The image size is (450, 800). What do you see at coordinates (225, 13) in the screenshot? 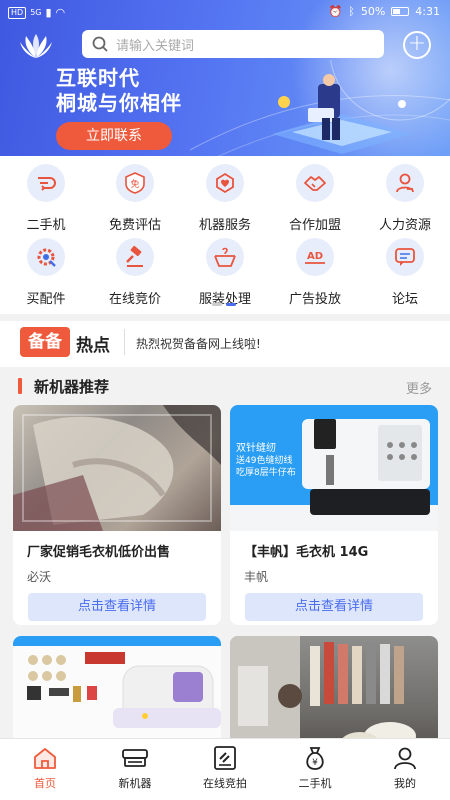
I see `status-bar: HD 5G ▮ ◠ ⏰ ᛒ 50% 4:31` at bounding box center [225, 13].